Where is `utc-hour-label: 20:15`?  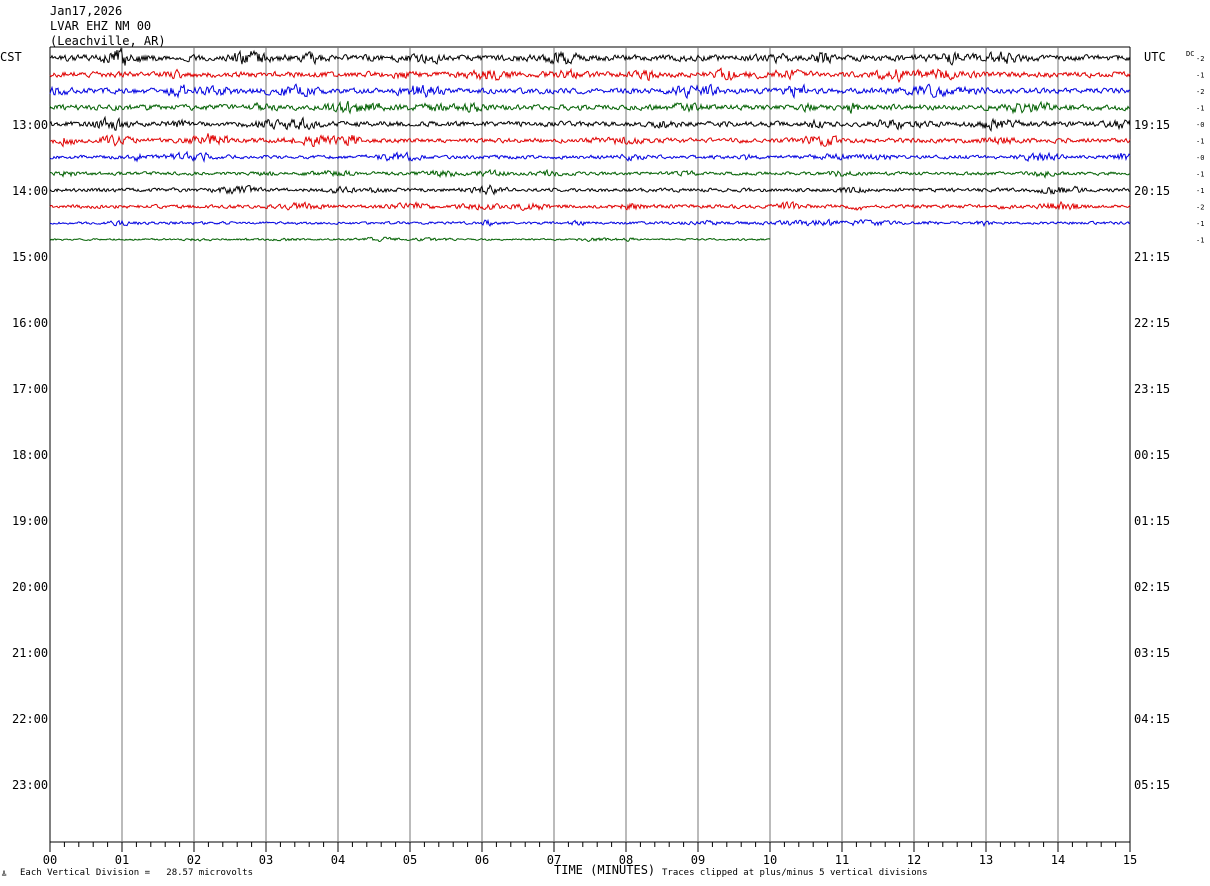
utc-hour-label: 20:15 is located at coordinates (1152, 191).